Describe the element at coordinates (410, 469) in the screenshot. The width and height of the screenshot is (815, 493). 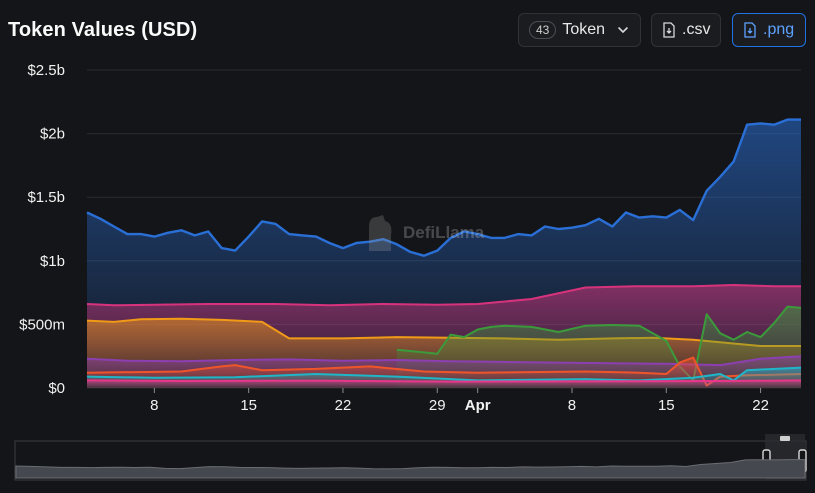
I see `brush-mini-area` at that location.